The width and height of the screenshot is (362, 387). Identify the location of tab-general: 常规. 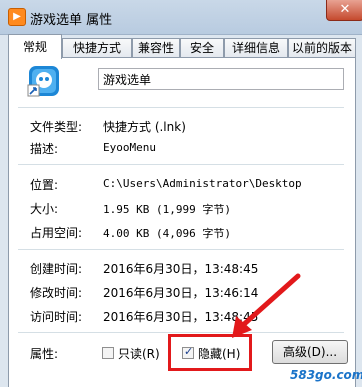
(35, 46).